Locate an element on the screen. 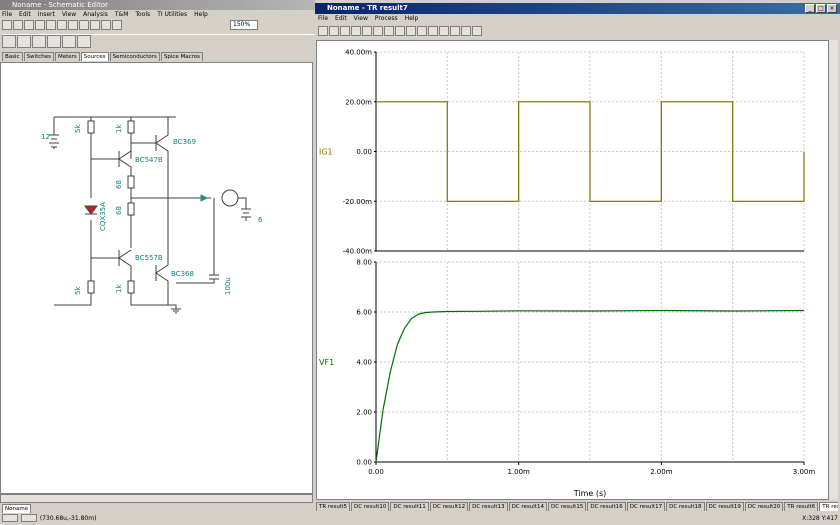 The height and width of the screenshot is (525, 840). result-tab: DC result13 is located at coordinates (488, 506).